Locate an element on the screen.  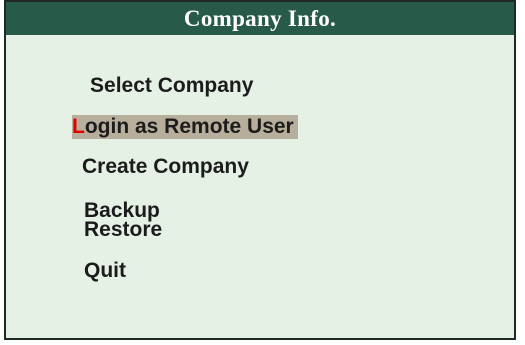
menu-item-select-company: Select Company is located at coordinates (171, 86).